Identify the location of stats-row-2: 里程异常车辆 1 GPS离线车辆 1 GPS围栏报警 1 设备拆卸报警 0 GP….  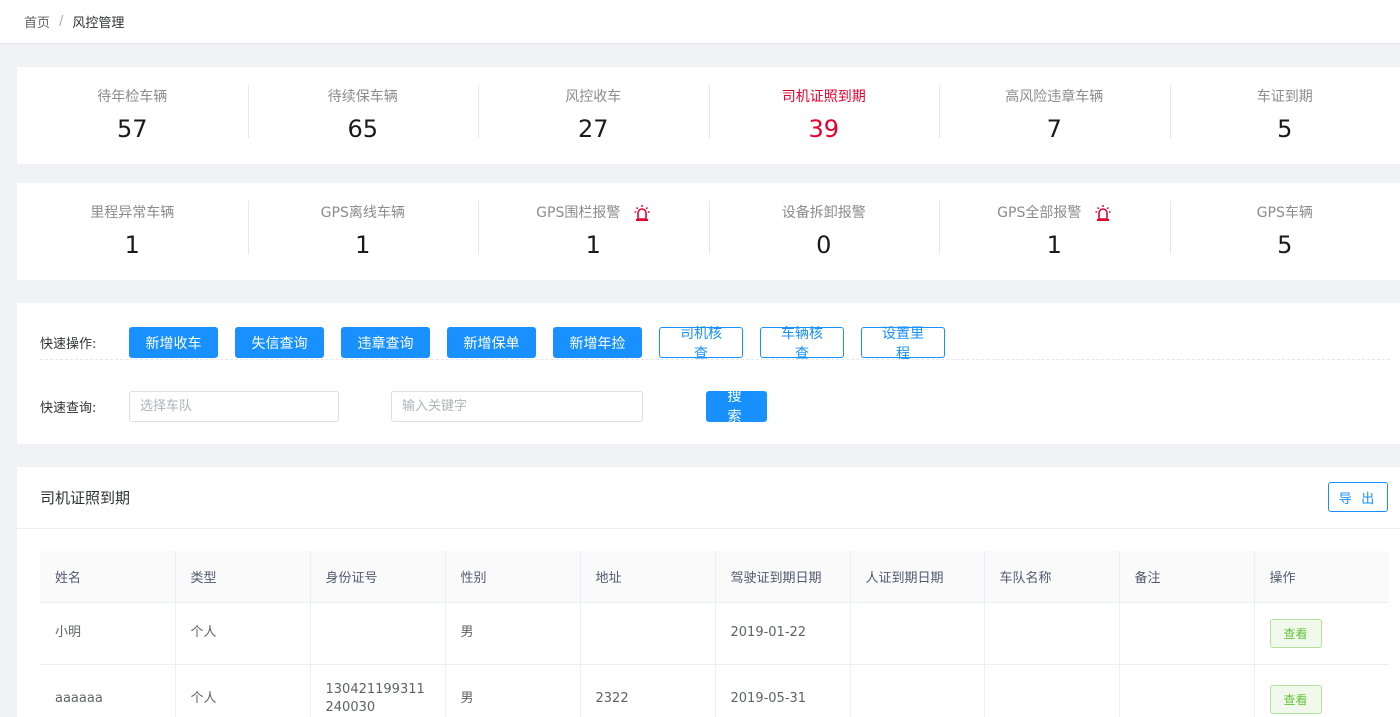
(708, 231).